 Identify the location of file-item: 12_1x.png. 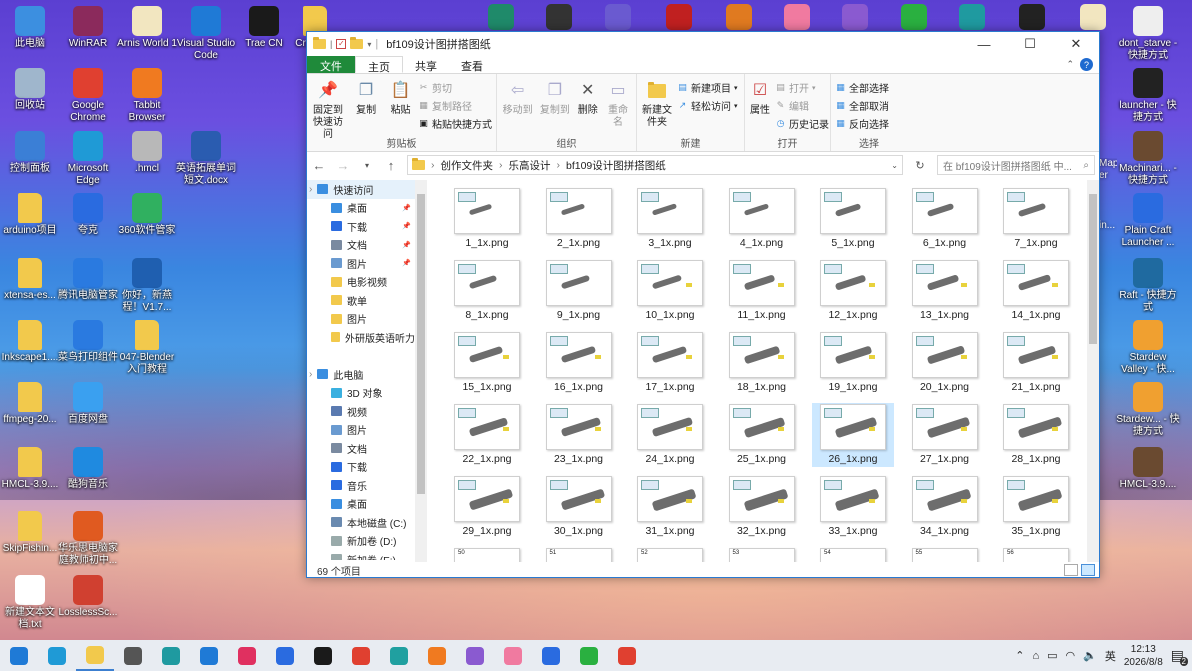
(853, 291).